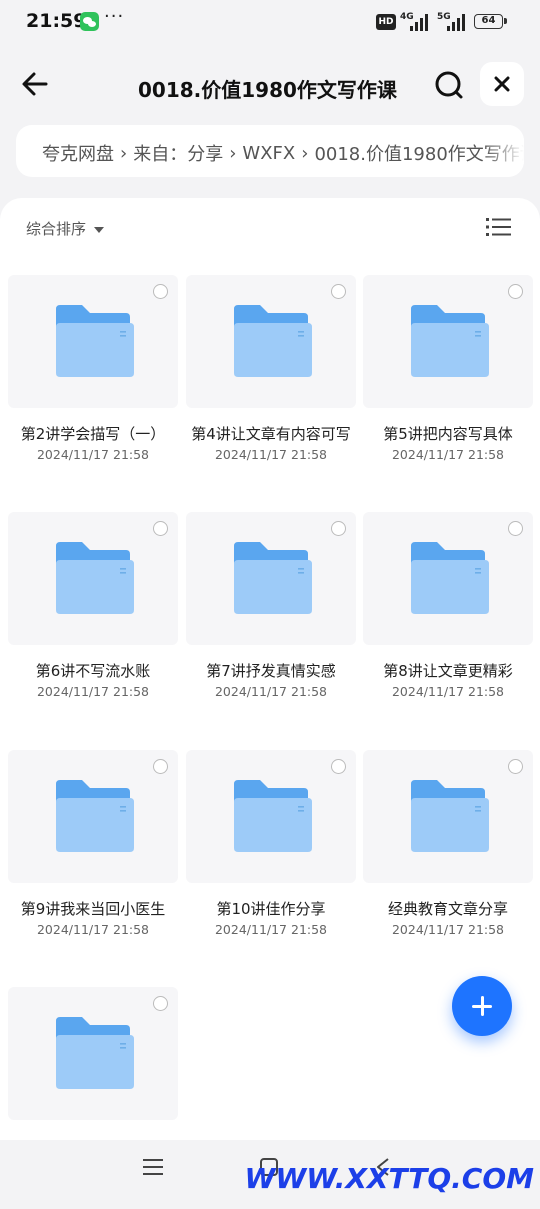 The height and width of the screenshot is (1209, 540). I want to click on caret-down-icon, so click(99, 229).